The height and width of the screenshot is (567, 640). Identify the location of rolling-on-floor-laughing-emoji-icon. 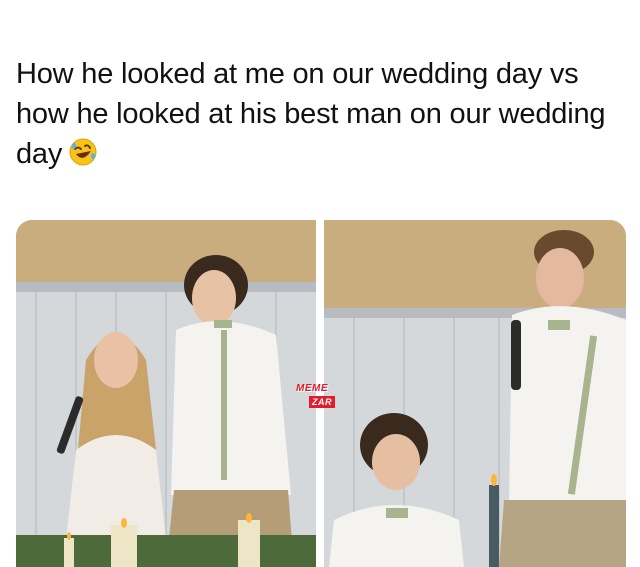
(83, 157).